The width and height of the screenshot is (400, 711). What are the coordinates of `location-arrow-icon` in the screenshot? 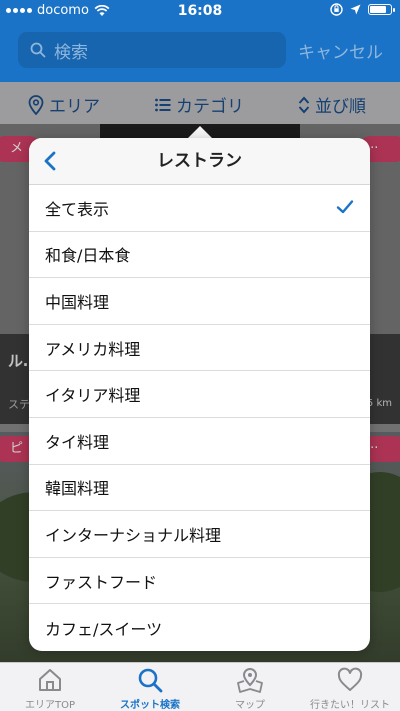 It's located at (355, 9).